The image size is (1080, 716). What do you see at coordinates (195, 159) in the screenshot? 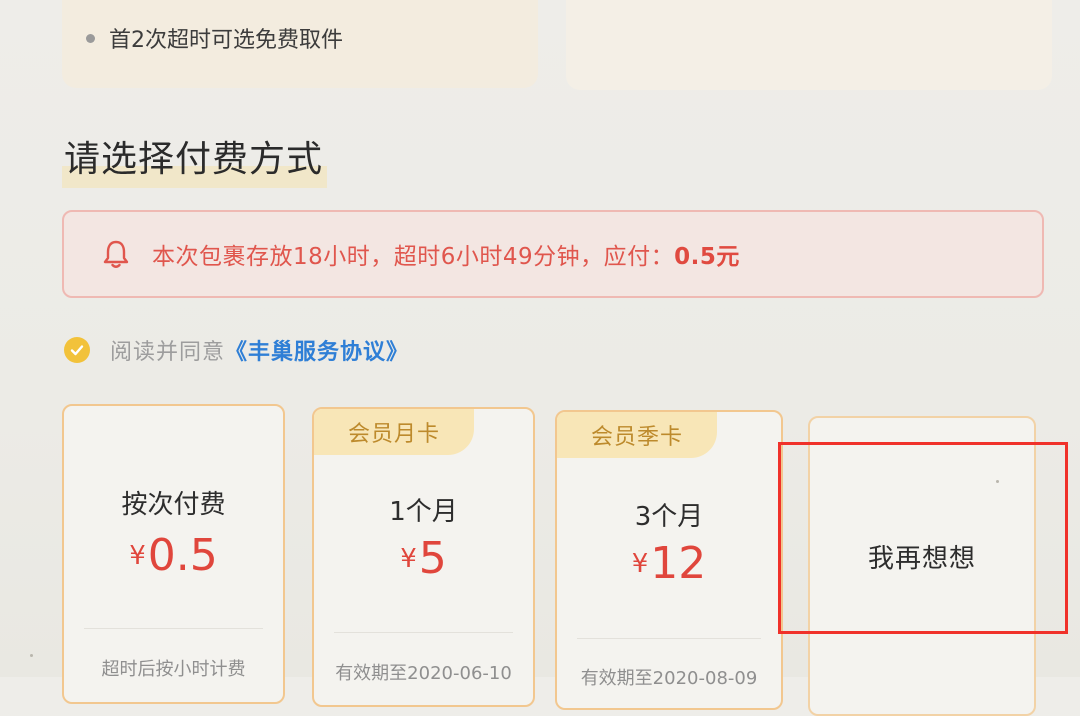
I see `section-title: 请选择付费方式` at bounding box center [195, 159].